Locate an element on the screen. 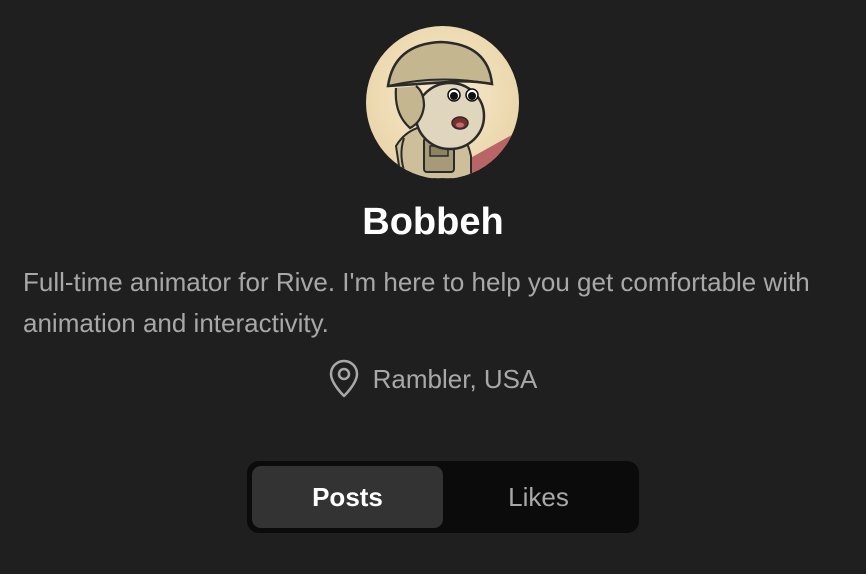 The width and height of the screenshot is (866, 574). profile-tabs: Posts Likes is located at coordinates (443, 497).